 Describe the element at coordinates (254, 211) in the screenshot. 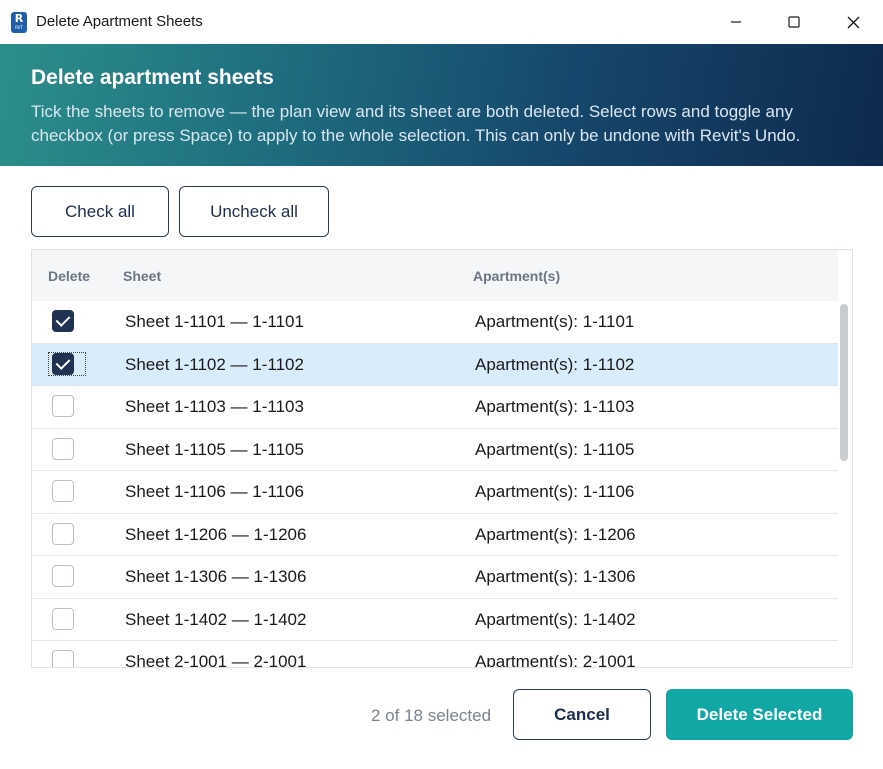

I see `uncheck-all-button: Uncheck all` at that location.